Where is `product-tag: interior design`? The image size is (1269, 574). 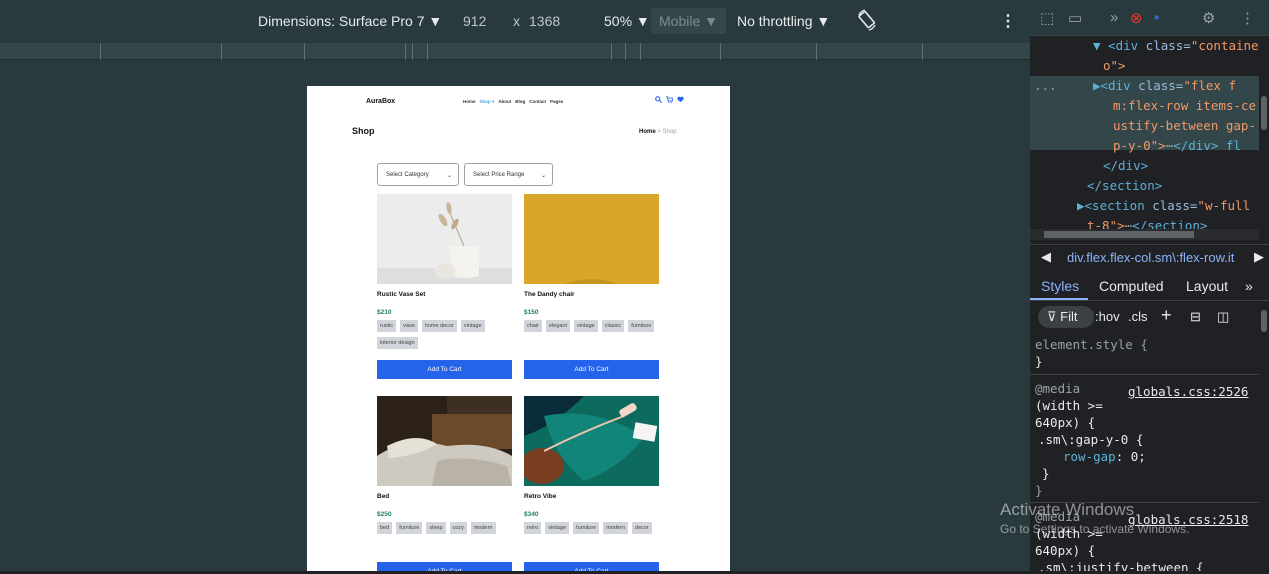 product-tag: interior design is located at coordinates (397, 343).